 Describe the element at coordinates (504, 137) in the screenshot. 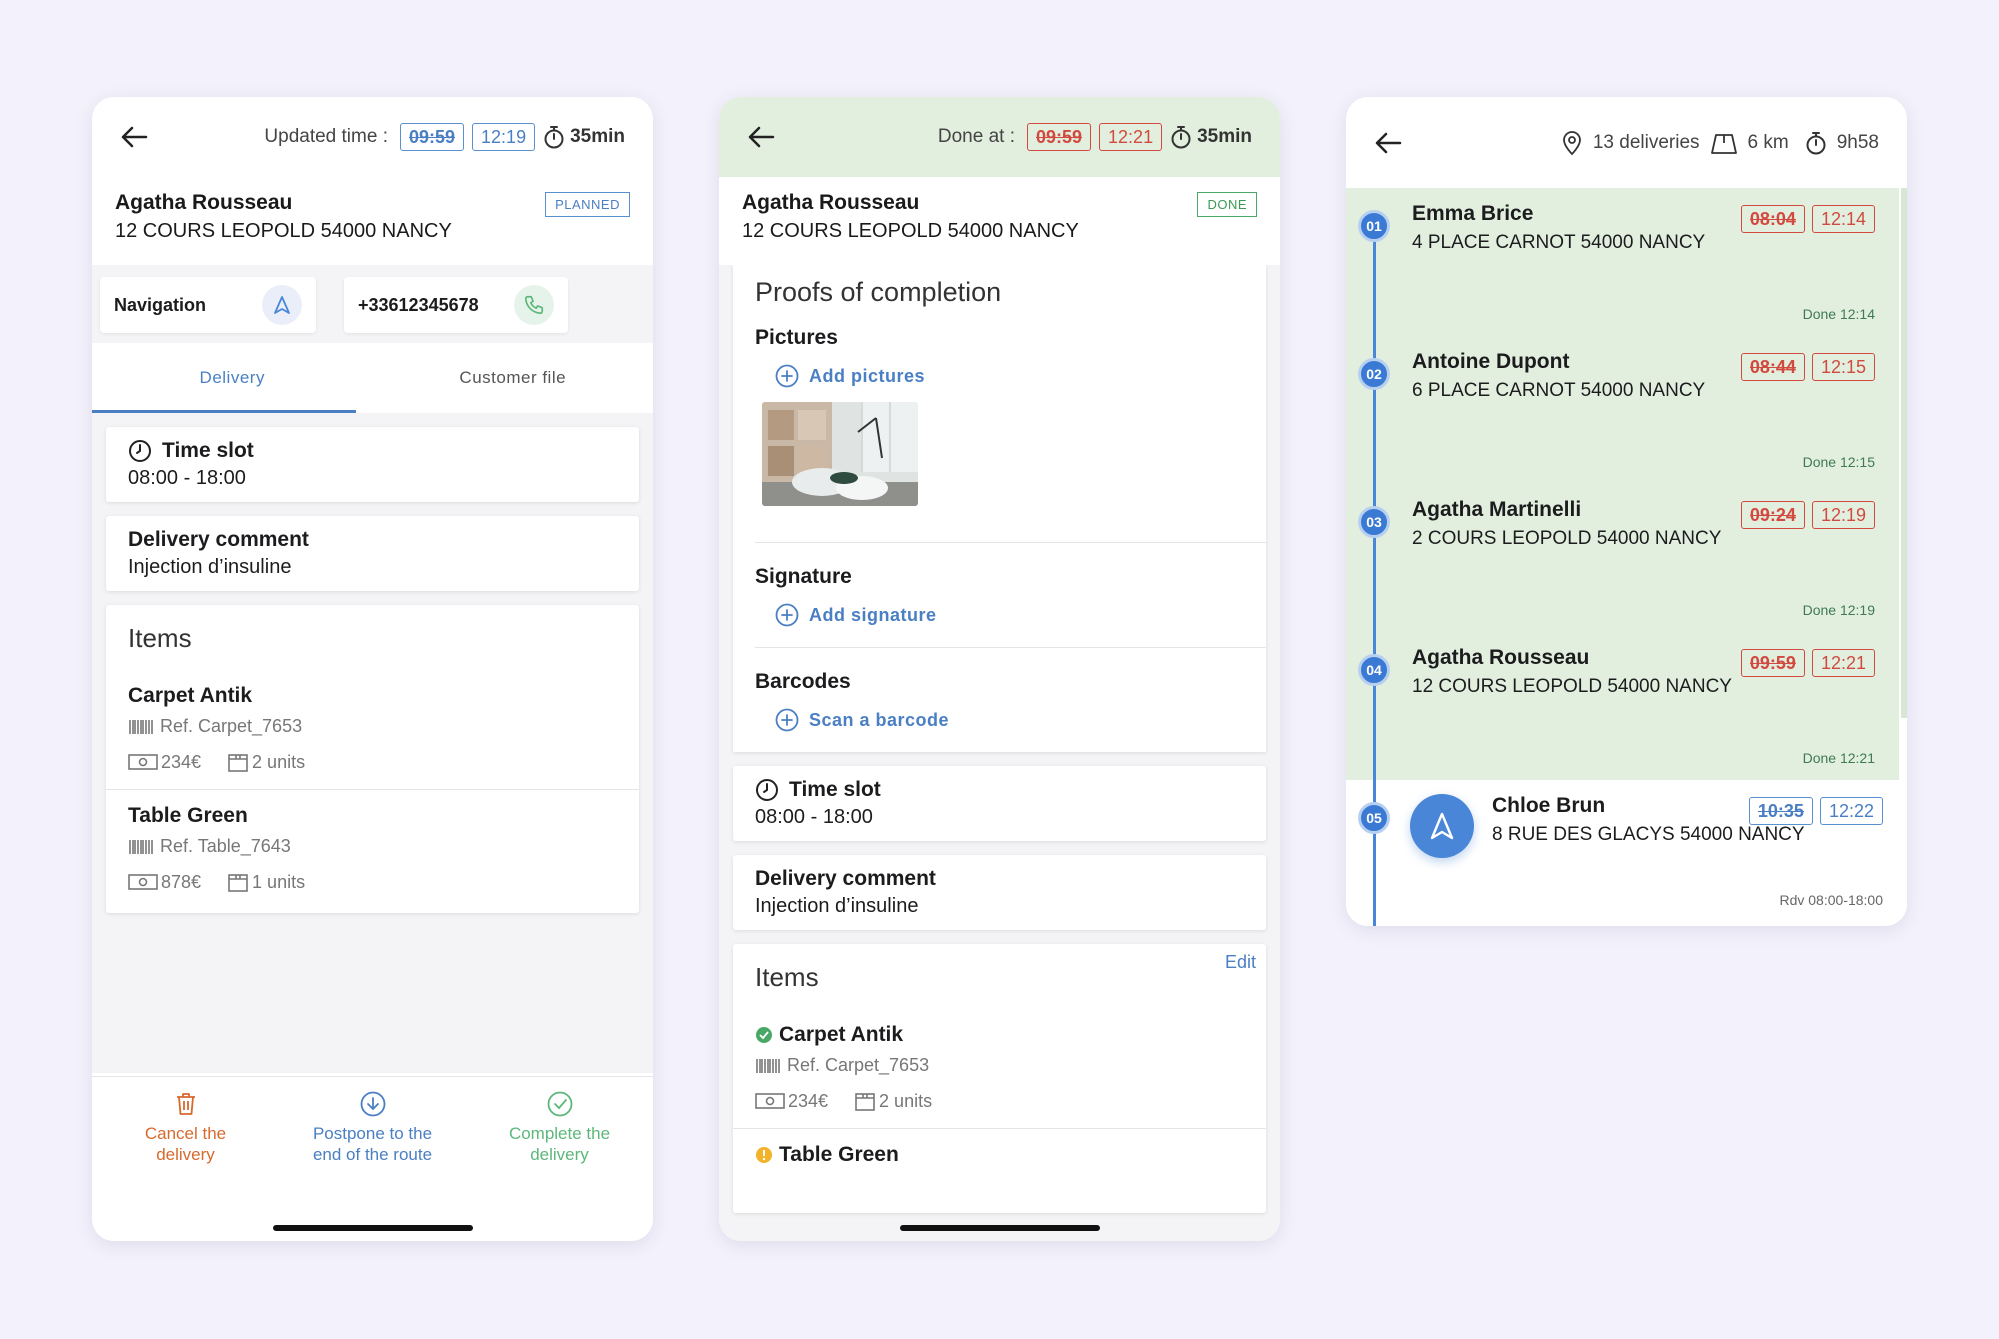

I see `updated-time-badge: 12:19` at that location.